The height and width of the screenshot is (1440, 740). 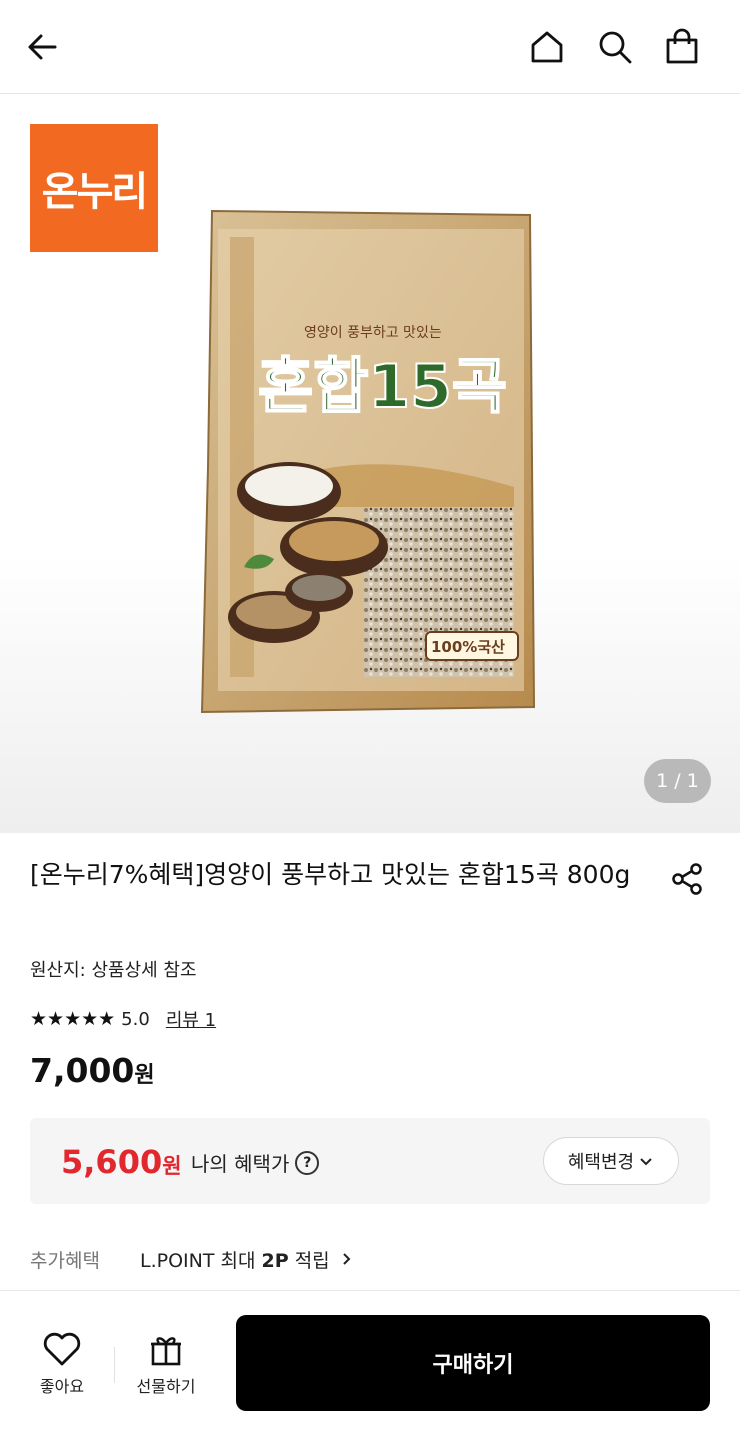 I want to click on search-icon, so click(x=615, y=47).